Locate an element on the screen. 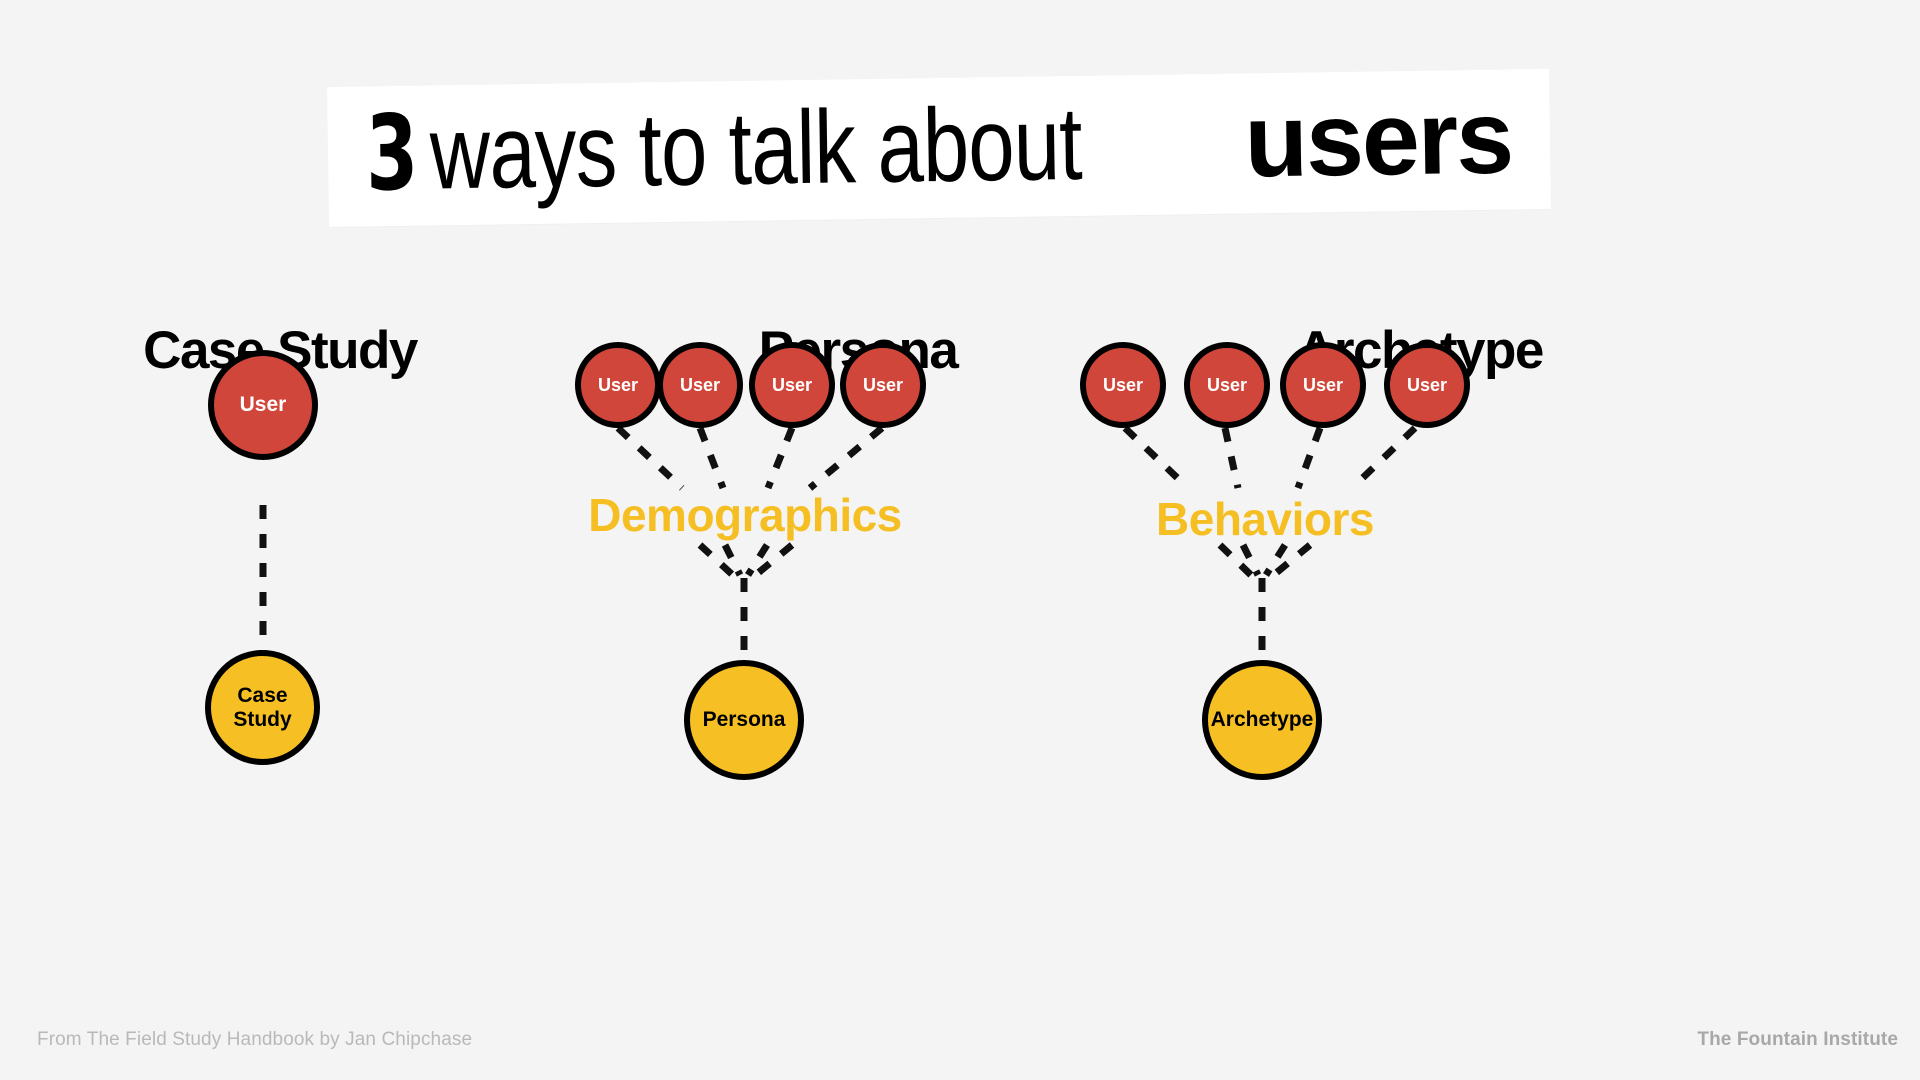 This screenshot has height=1080, width=1920. title-banner: 3 ways to talk about users is located at coordinates (939, 148).